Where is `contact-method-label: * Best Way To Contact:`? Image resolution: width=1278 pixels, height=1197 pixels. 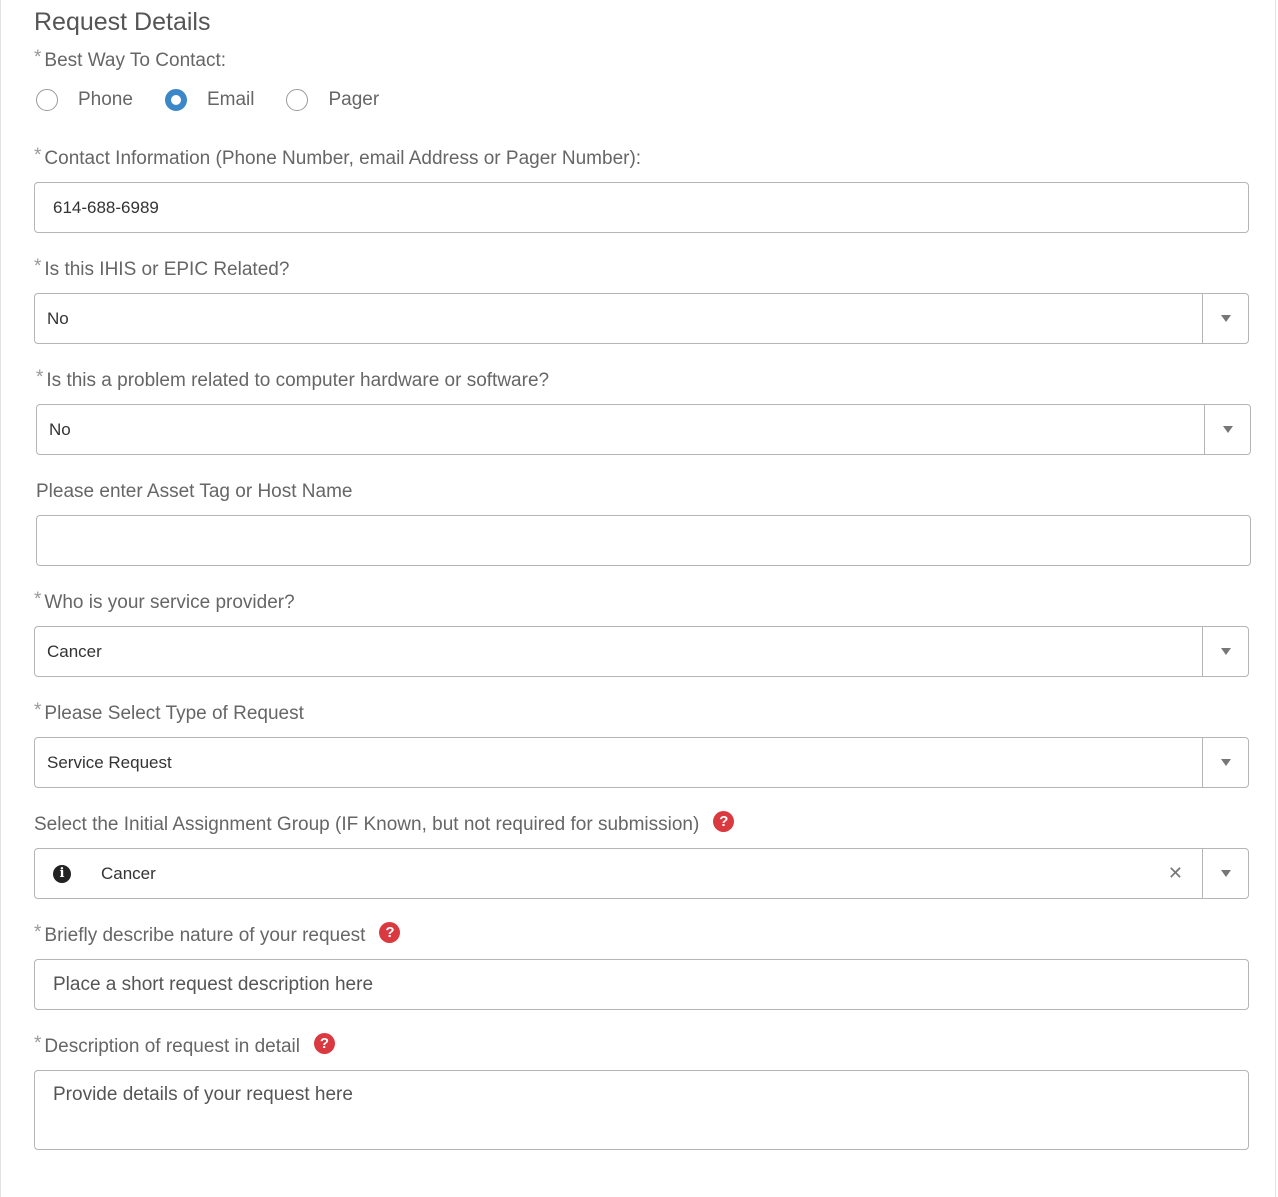
contact-method-label: * Best Way To Contact: is located at coordinates (130, 59).